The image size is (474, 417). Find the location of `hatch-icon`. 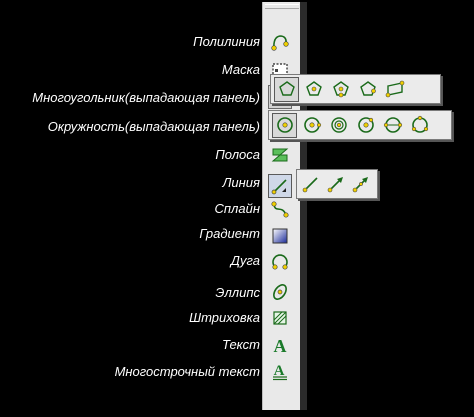

hatch-icon is located at coordinates (280, 318).